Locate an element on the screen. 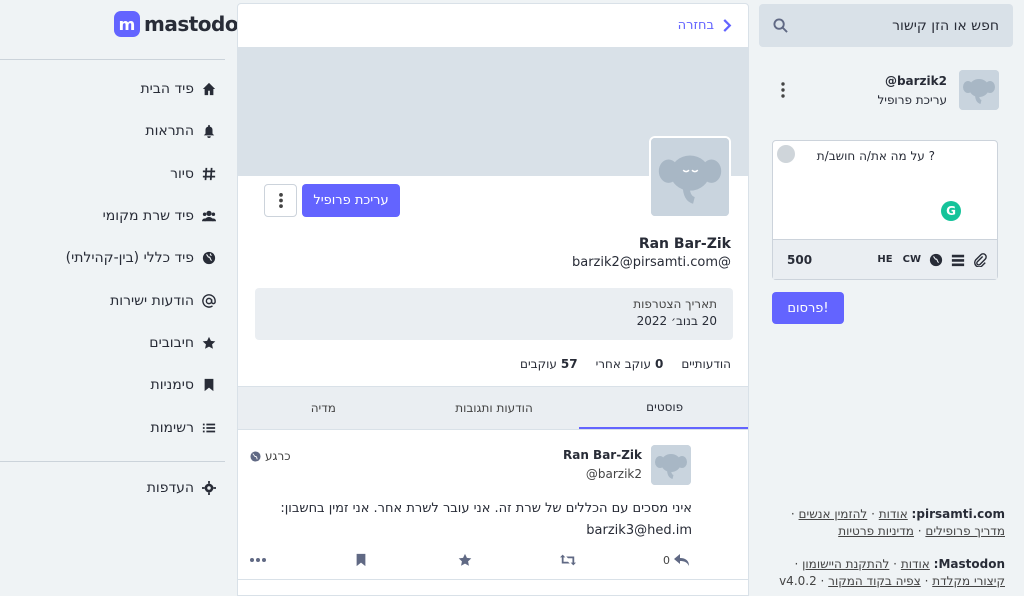  posts-count-label: הודעותיים is located at coordinates (706, 364).